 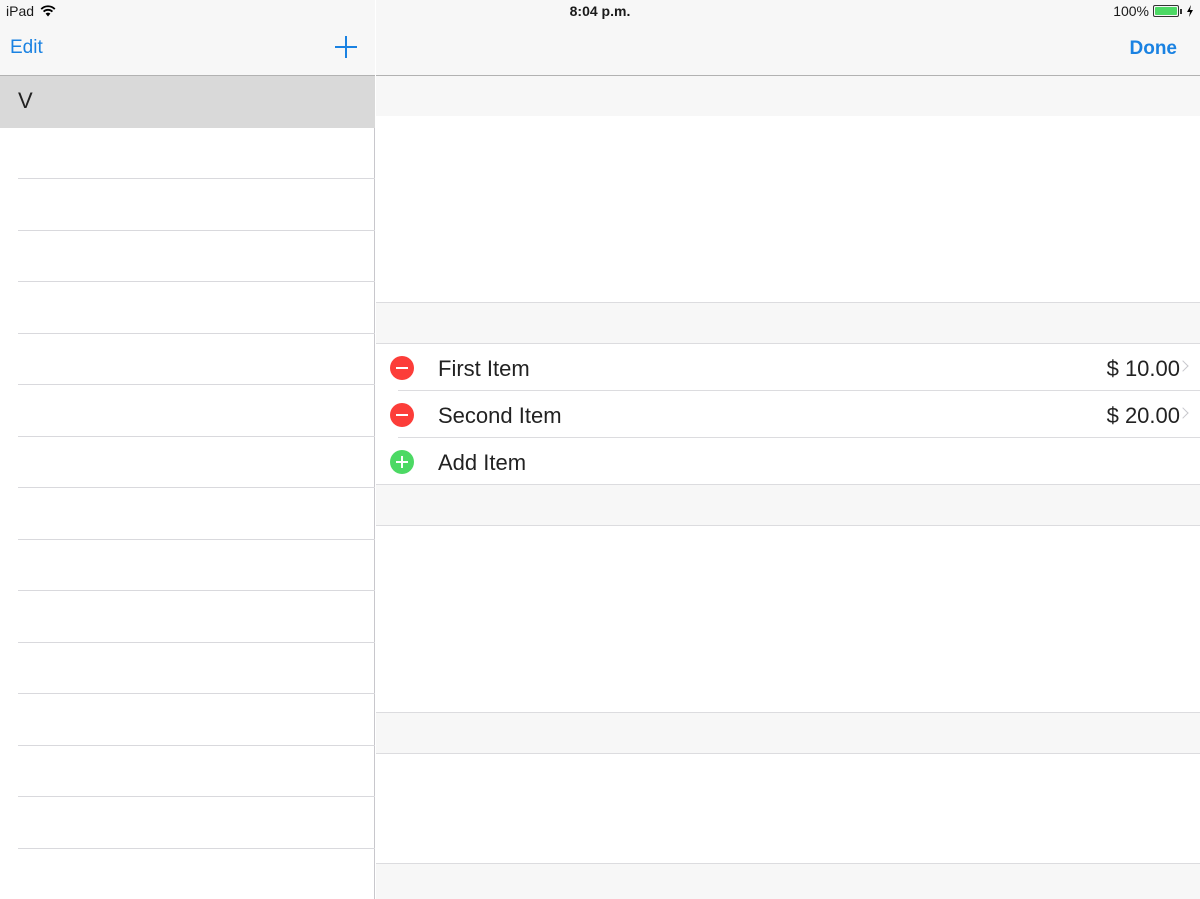 I want to click on battery-level, so click(x=1166, y=11).